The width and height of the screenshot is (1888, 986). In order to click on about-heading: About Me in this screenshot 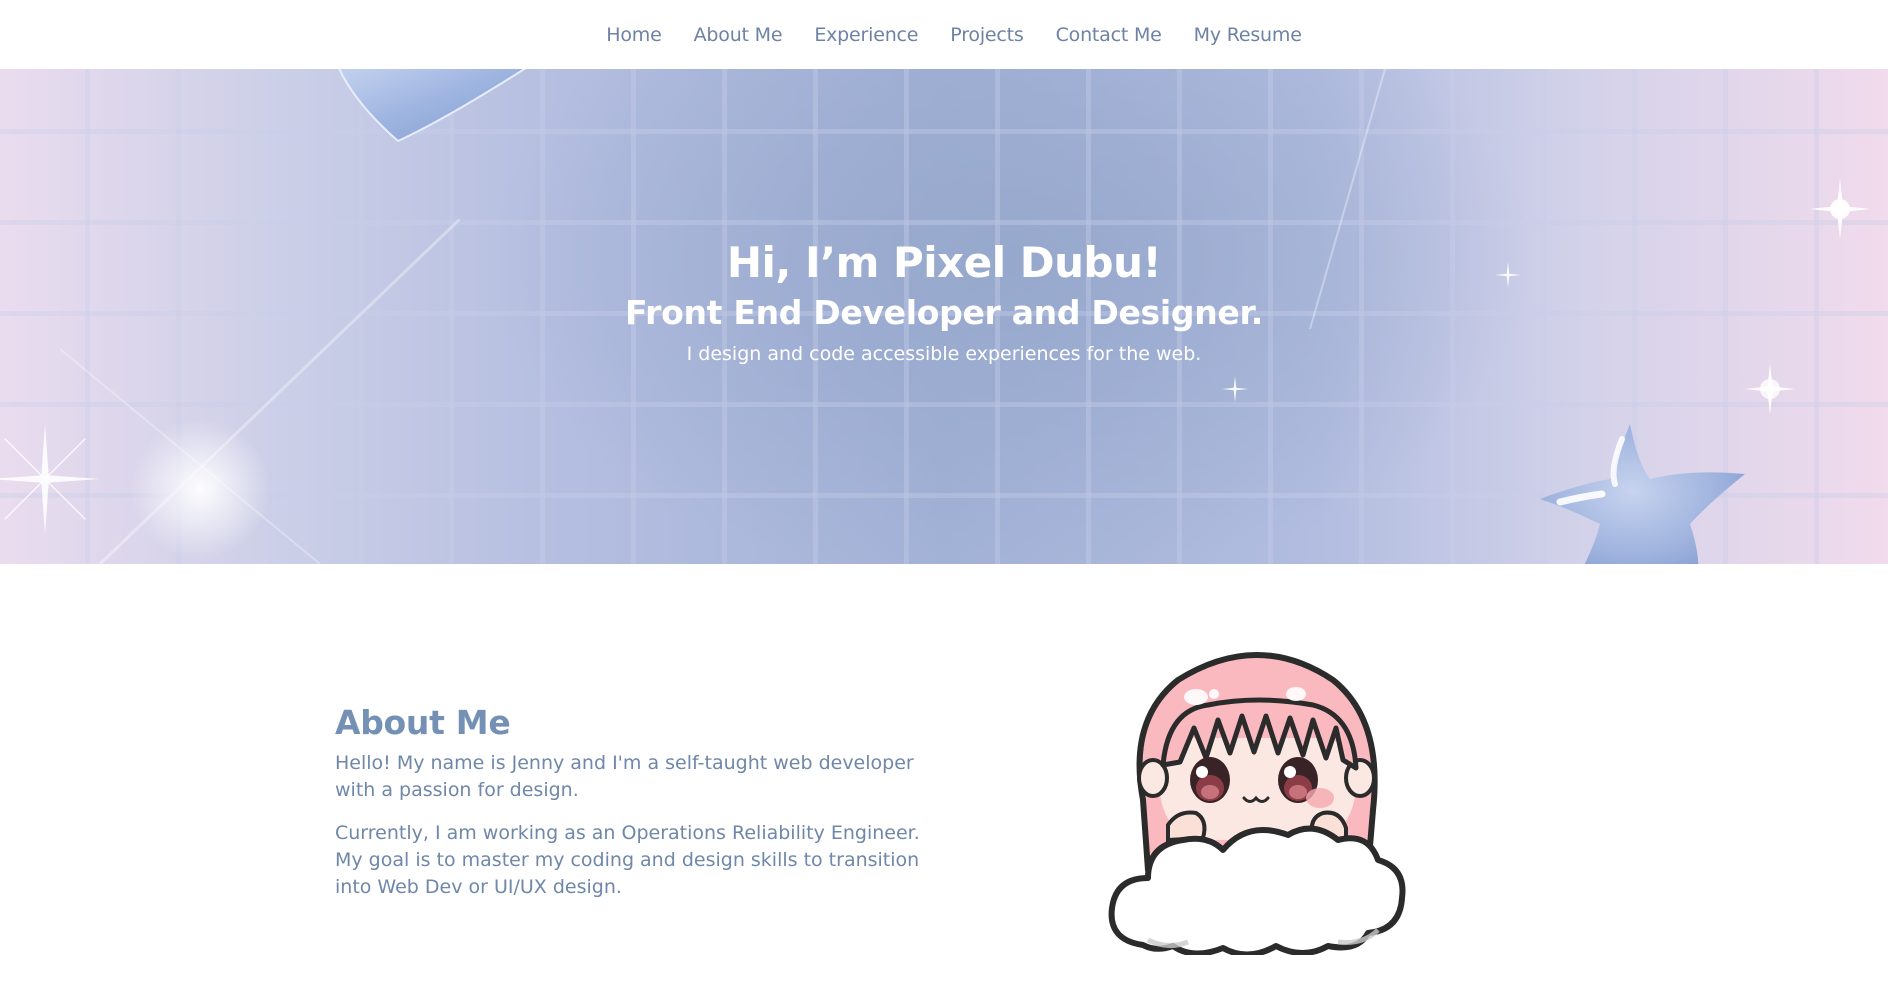, I will do `click(423, 722)`.